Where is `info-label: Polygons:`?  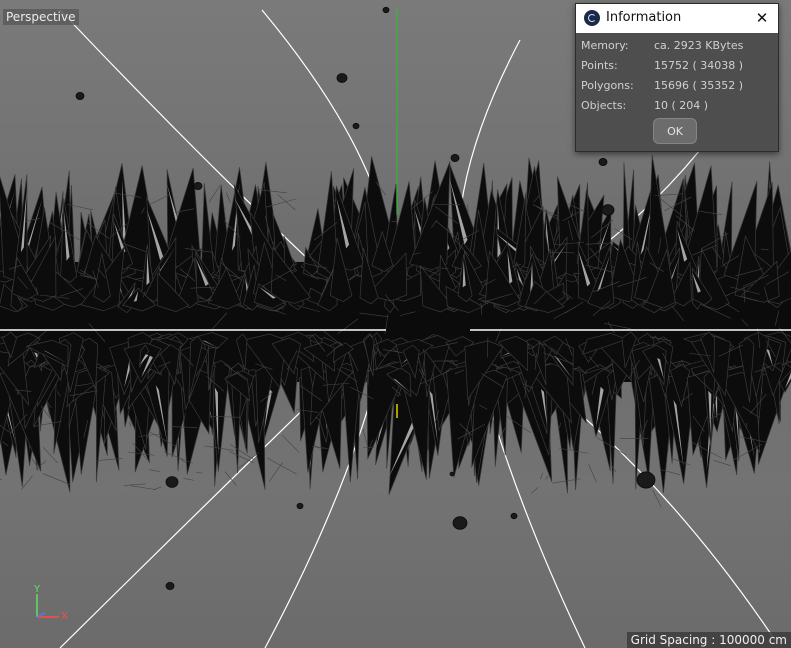 info-label: Polygons: is located at coordinates (607, 85).